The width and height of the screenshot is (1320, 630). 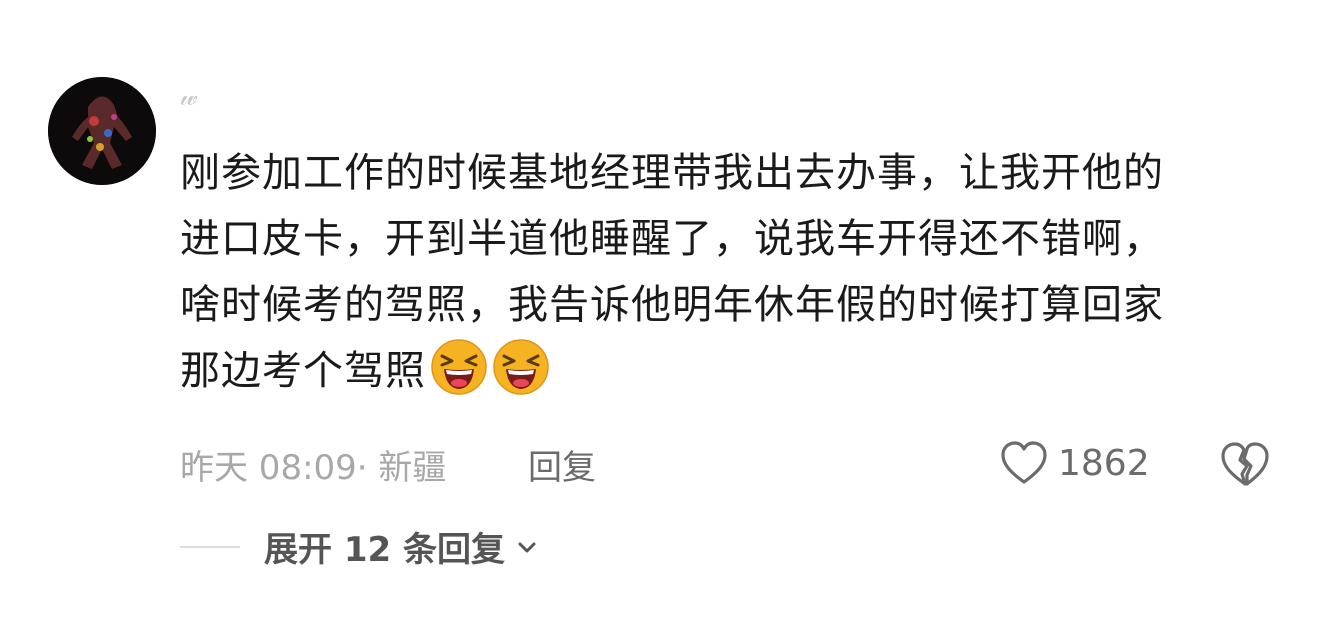 I want to click on comment-meta: 昨天 08:09· 新疆, so click(x=313, y=468).